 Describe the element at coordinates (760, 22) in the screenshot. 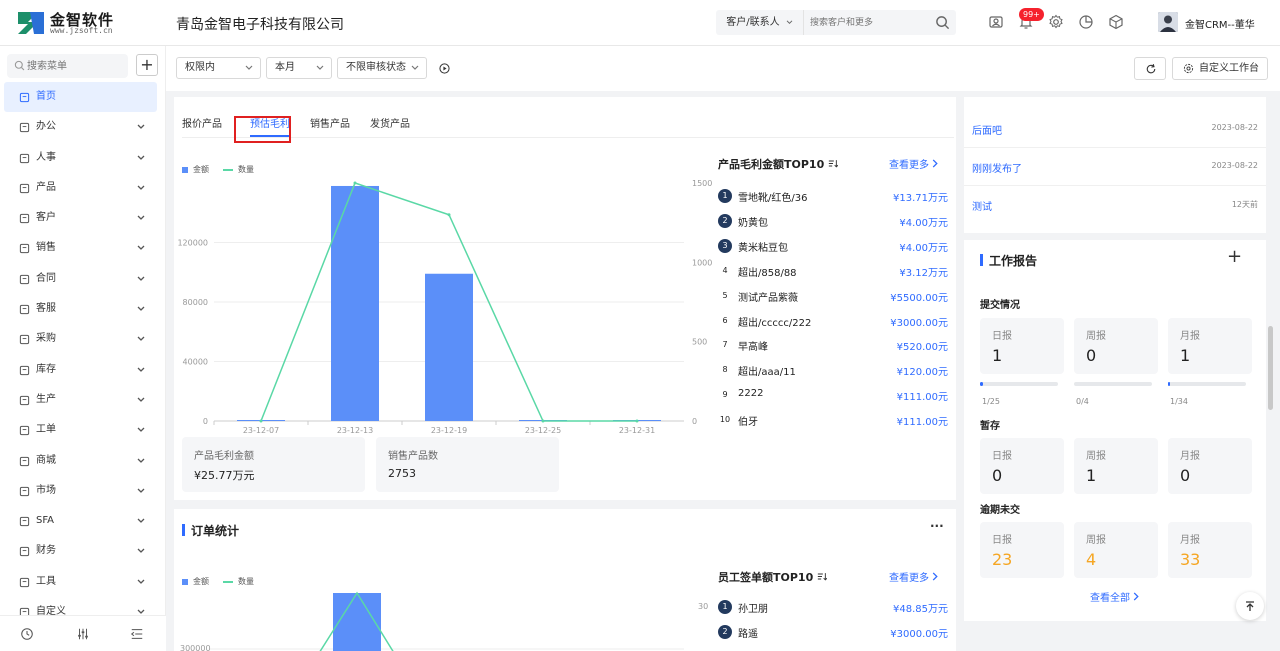

I see `search-type-dropdown: 客户/联系人` at that location.